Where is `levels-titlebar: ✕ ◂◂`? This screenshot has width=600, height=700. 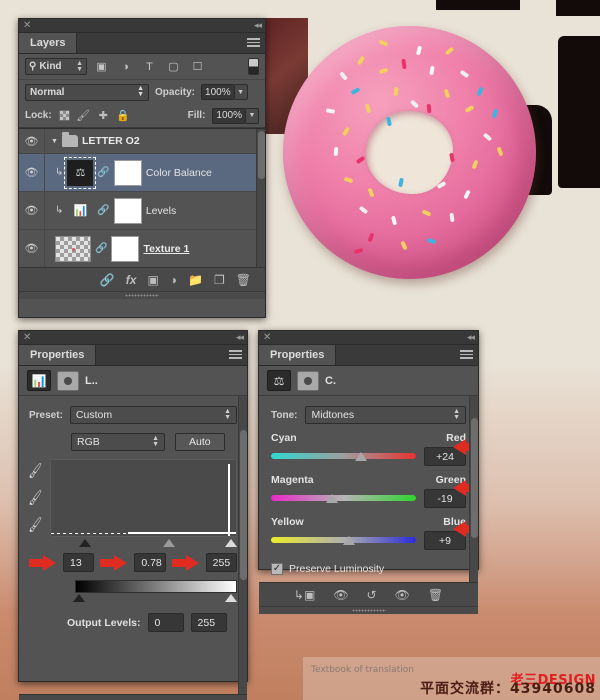 levels-titlebar: ✕ ◂◂ is located at coordinates (133, 338).